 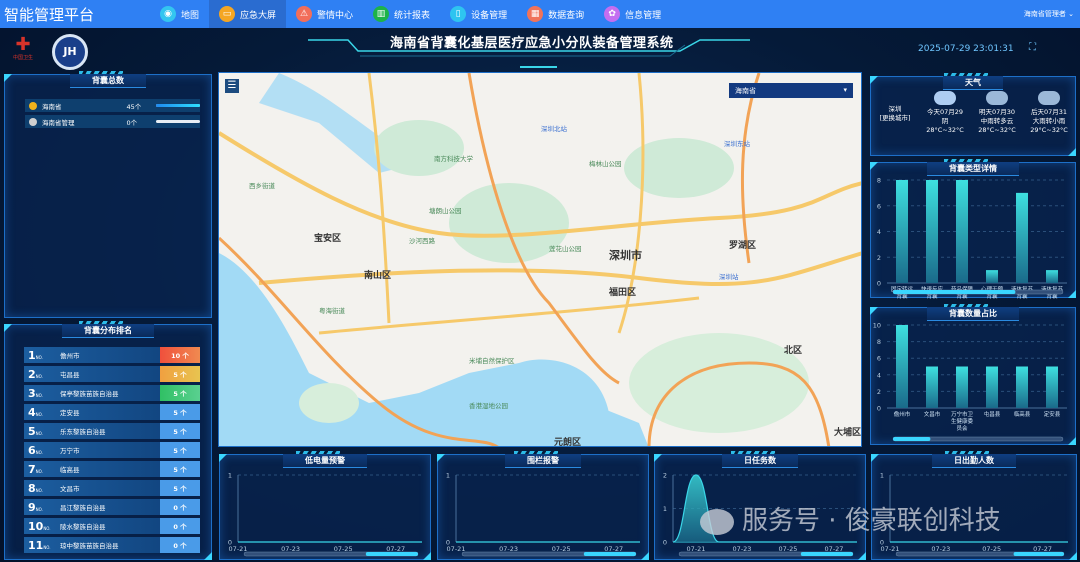 What do you see at coordinates (555, 14) in the screenshot?
I see `nav-item-5: ▦ 数据查询` at bounding box center [555, 14].